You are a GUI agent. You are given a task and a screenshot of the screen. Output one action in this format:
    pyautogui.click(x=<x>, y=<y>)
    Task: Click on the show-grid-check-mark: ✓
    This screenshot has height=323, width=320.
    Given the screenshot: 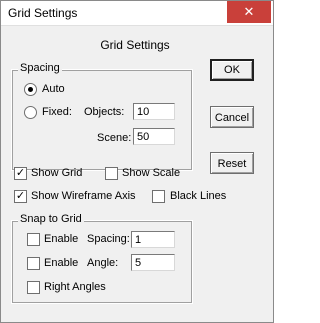 What is the action you would take?
    pyautogui.click(x=20, y=173)
    